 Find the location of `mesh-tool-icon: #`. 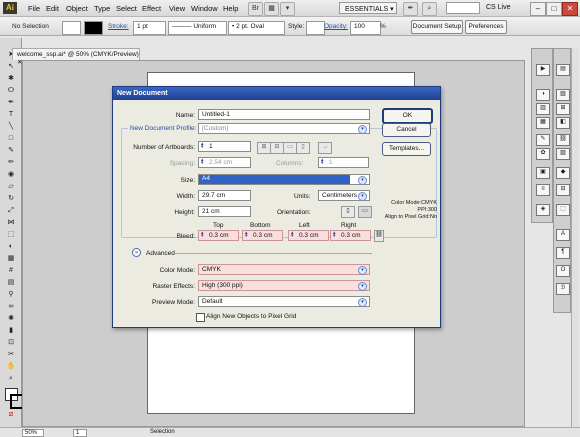

mesh-tool-icon: # is located at coordinates (11, 270).